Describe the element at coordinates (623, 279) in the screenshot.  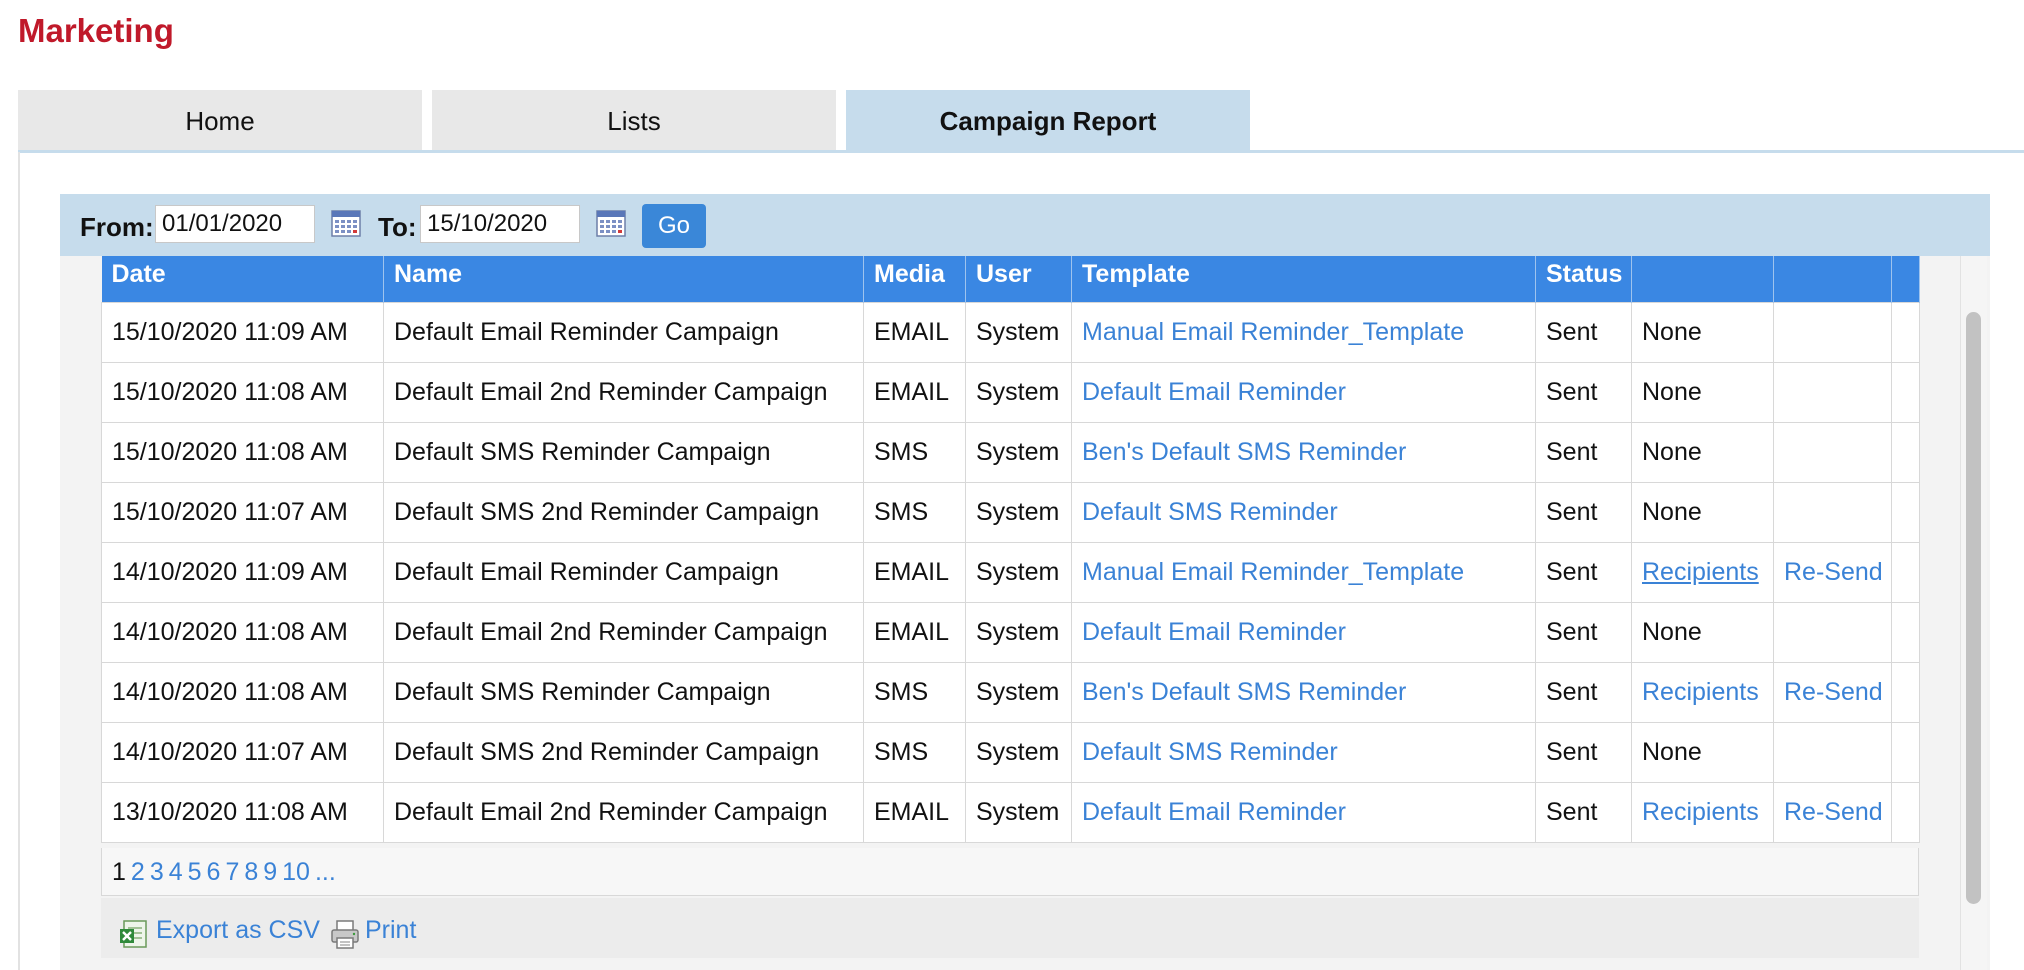
I see `column-header-name: Name` at that location.